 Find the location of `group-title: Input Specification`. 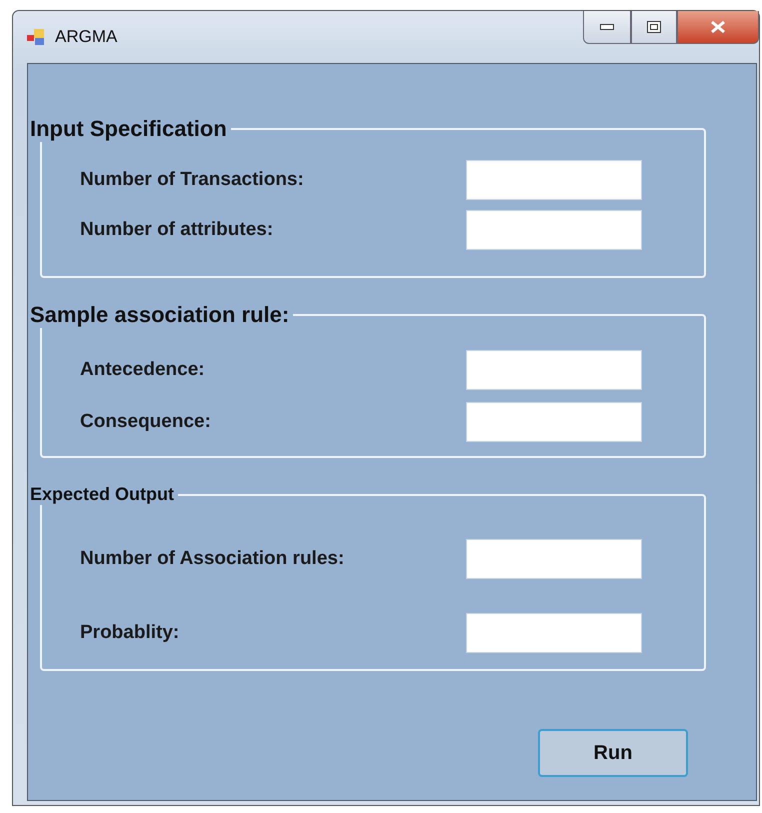

group-title: Input Specification is located at coordinates (128, 129).